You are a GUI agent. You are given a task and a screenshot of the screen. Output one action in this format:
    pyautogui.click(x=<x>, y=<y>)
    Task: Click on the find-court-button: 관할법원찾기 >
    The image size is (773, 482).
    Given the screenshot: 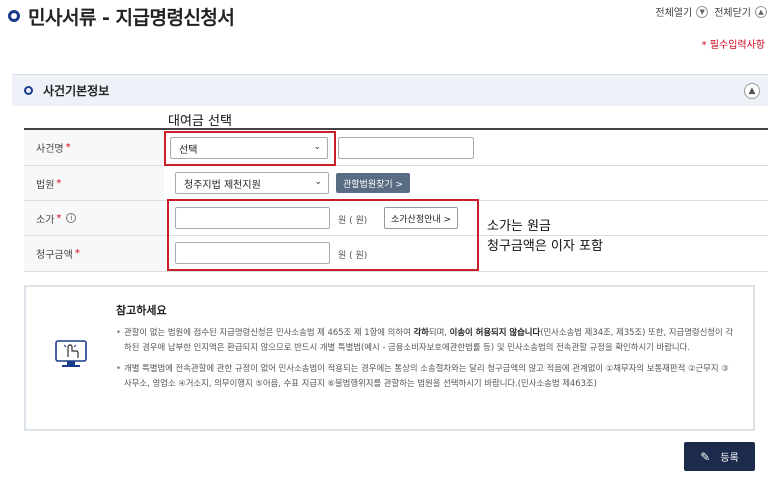 What is the action you would take?
    pyautogui.click(x=373, y=183)
    